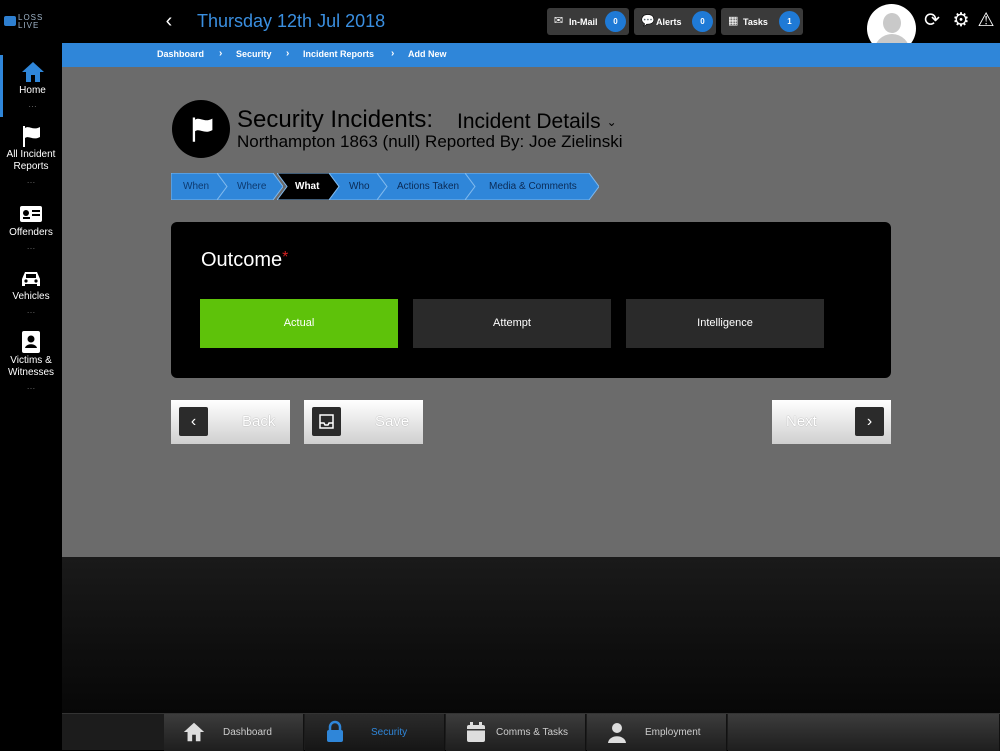 The height and width of the screenshot is (751, 1000). I want to click on app-logo: LOSS LIVE, so click(30, 22).